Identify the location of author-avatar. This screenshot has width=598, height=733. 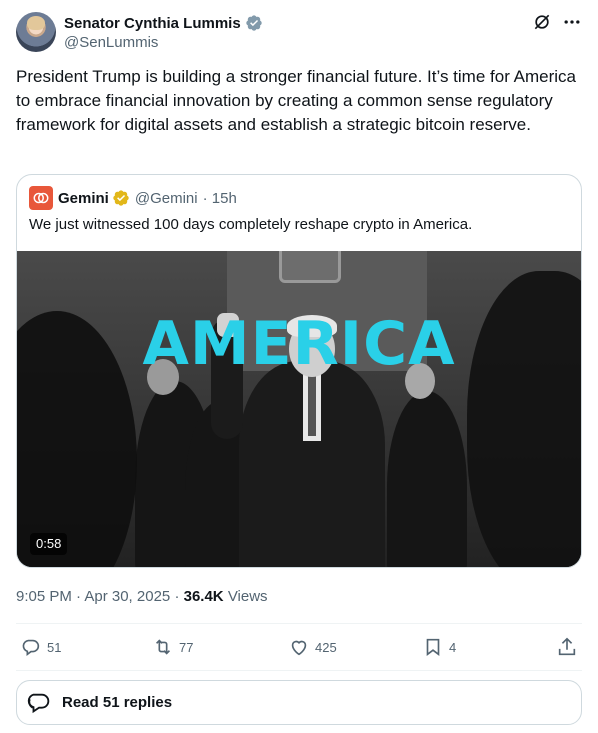
(36, 32).